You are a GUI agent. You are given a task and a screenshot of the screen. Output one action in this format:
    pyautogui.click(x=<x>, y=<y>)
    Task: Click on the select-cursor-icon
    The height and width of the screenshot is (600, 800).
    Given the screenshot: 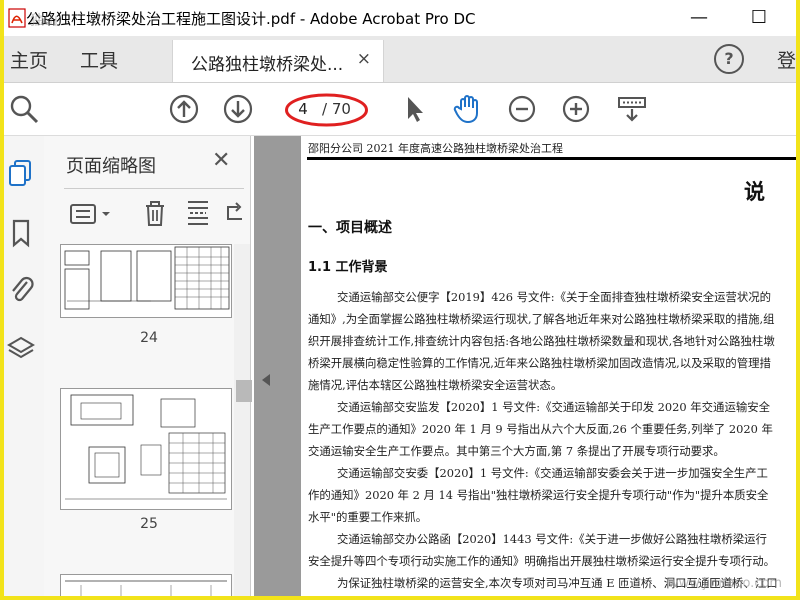 What is the action you would take?
    pyautogui.click(x=414, y=109)
    